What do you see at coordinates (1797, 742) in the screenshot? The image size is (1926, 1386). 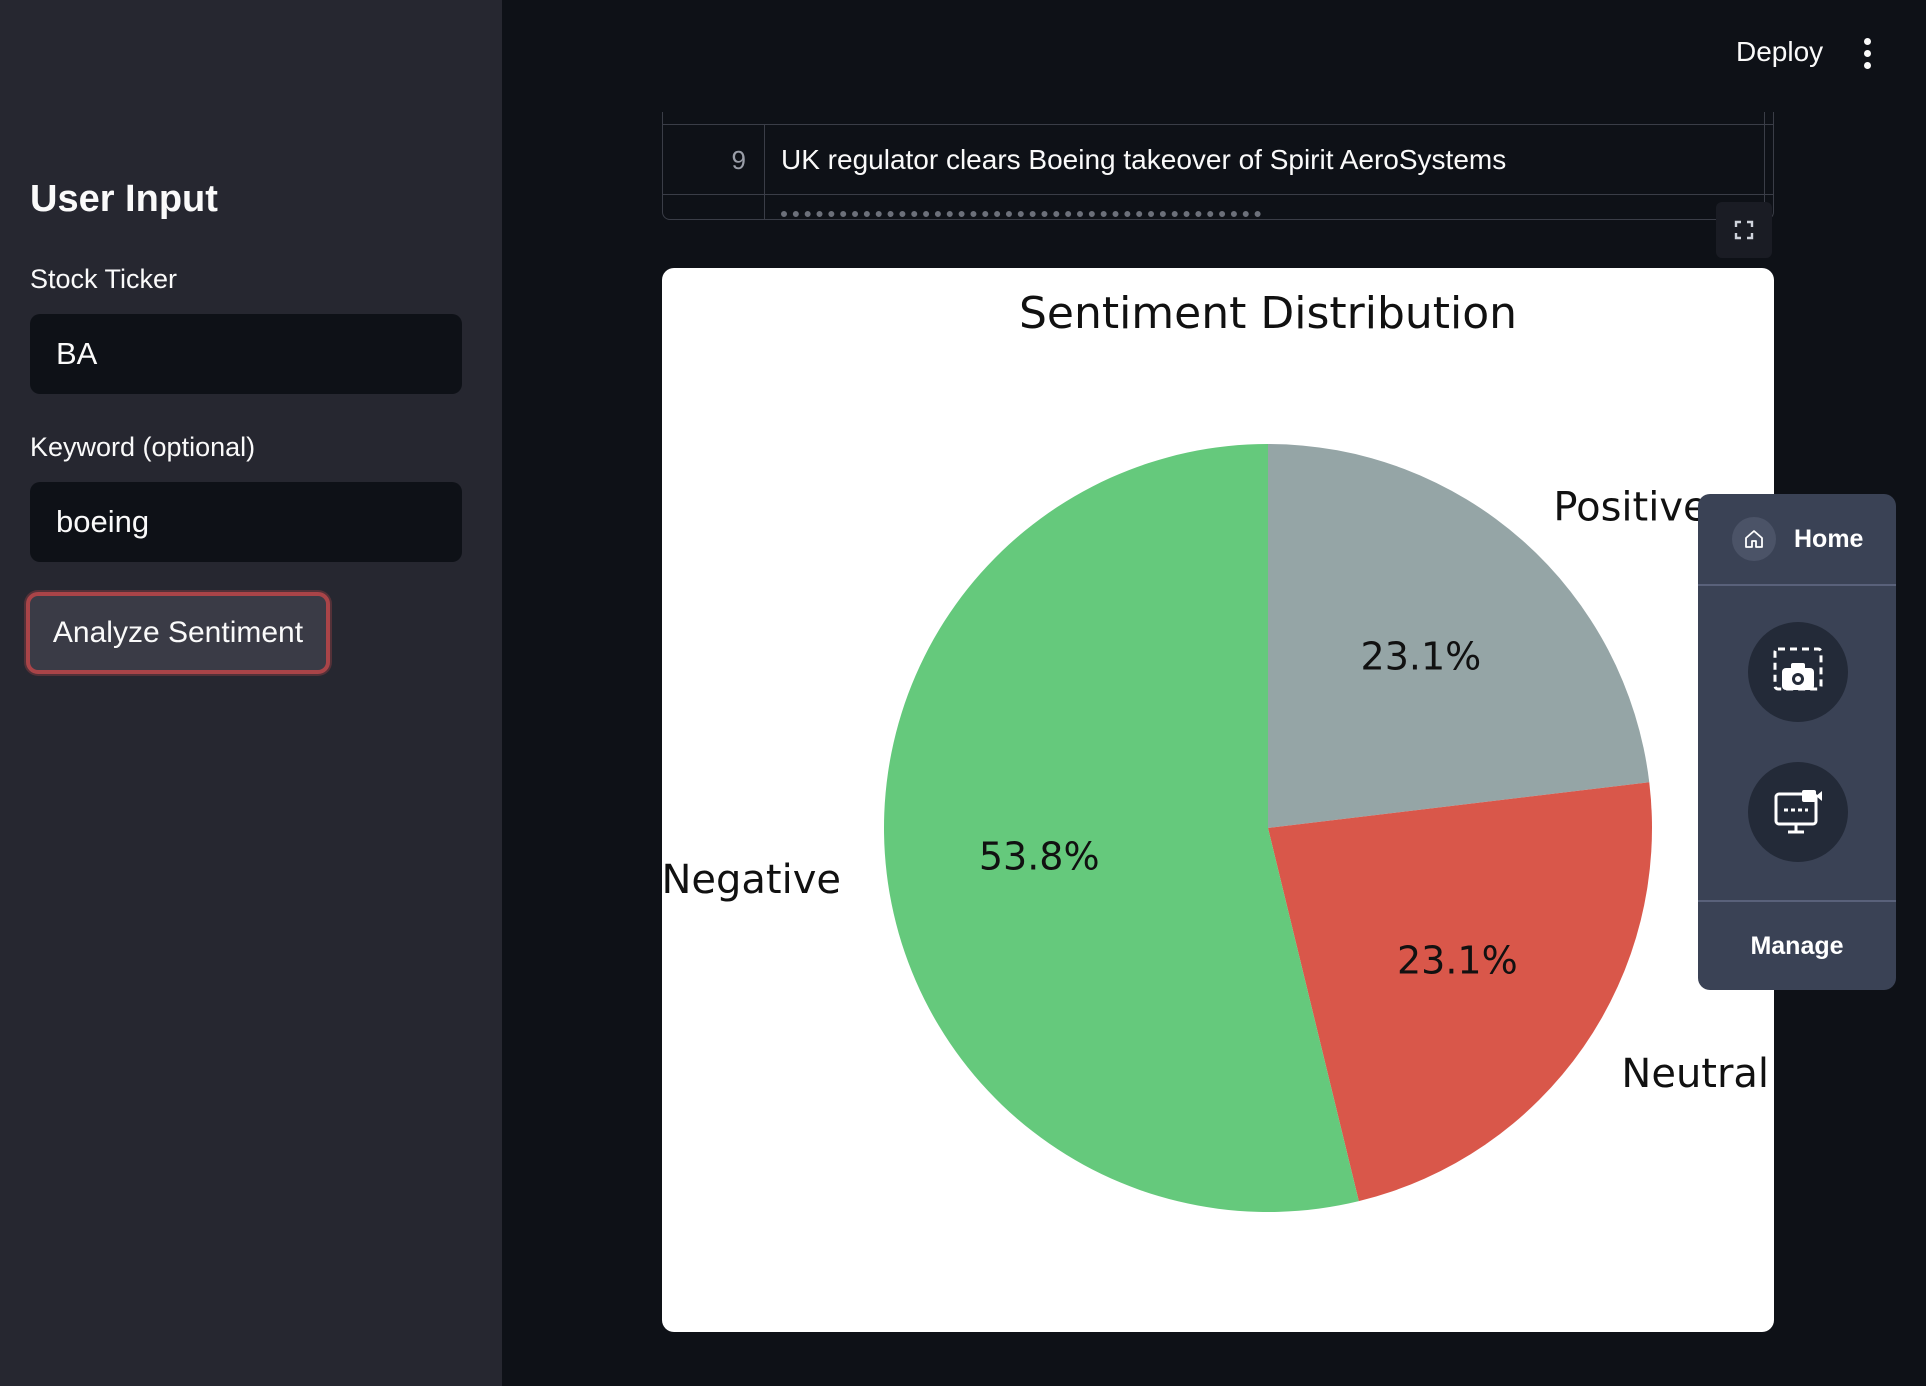 I see `floating-tools-panel: Home Manage` at bounding box center [1797, 742].